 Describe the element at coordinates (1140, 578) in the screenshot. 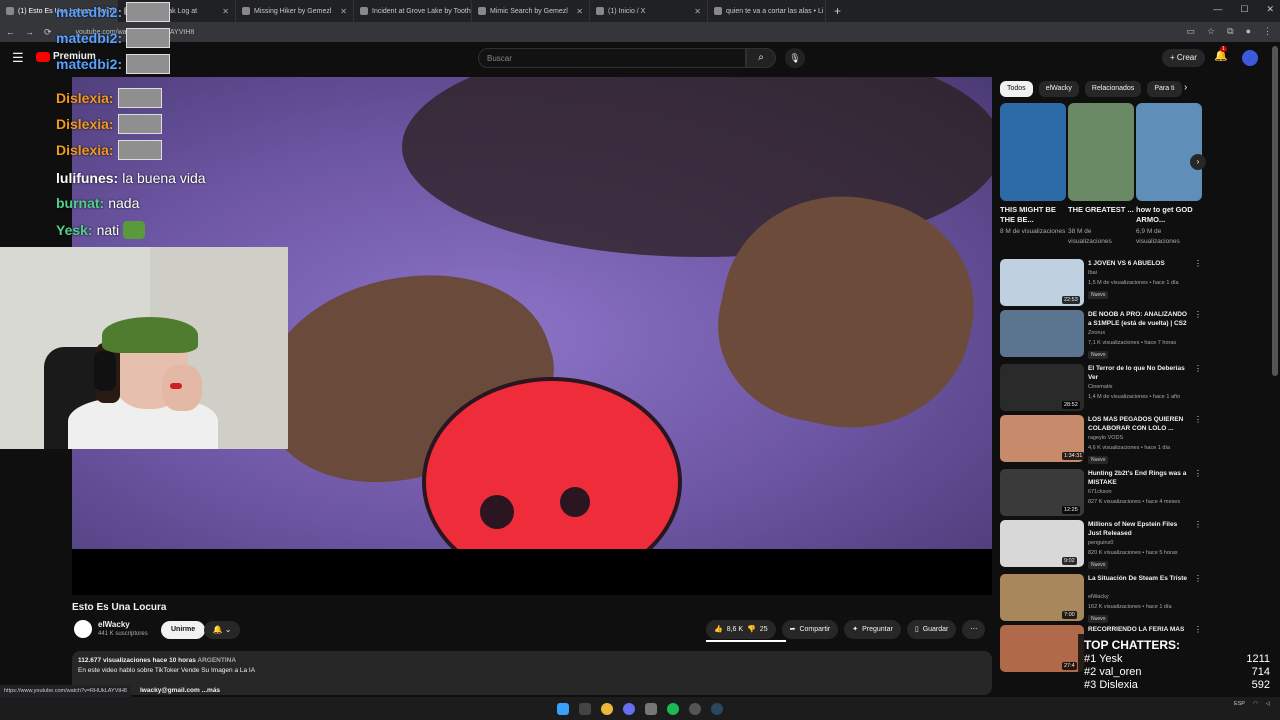

I see `video-title: La Situación De Steam Es Triste` at that location.